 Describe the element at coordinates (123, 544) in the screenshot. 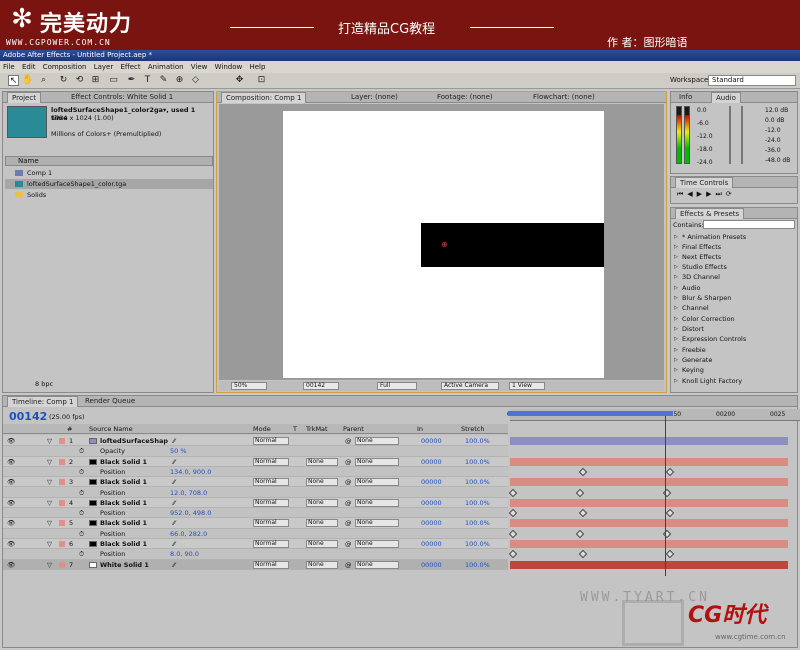

I see `layer-name: Black Solid 1` at that location.